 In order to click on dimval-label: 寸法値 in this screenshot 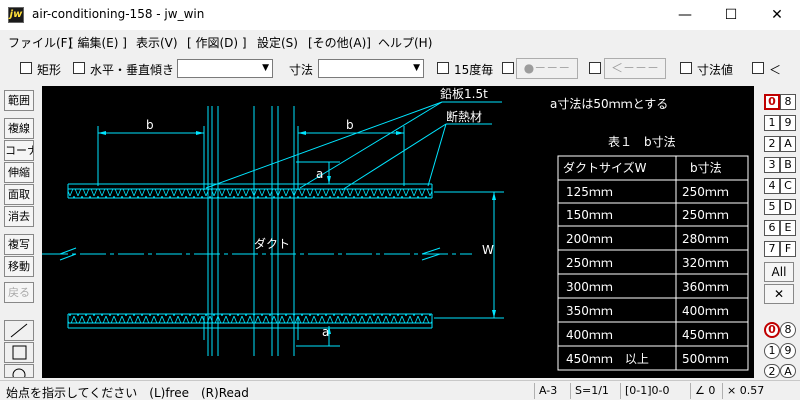, I will do `click(715, 70)`.